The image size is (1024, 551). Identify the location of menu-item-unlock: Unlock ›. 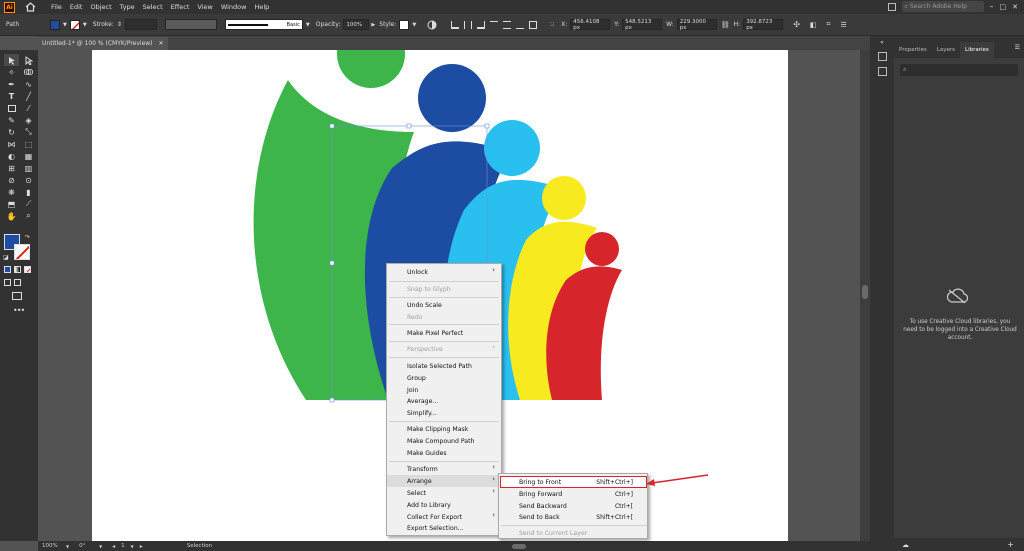
(444, 272).